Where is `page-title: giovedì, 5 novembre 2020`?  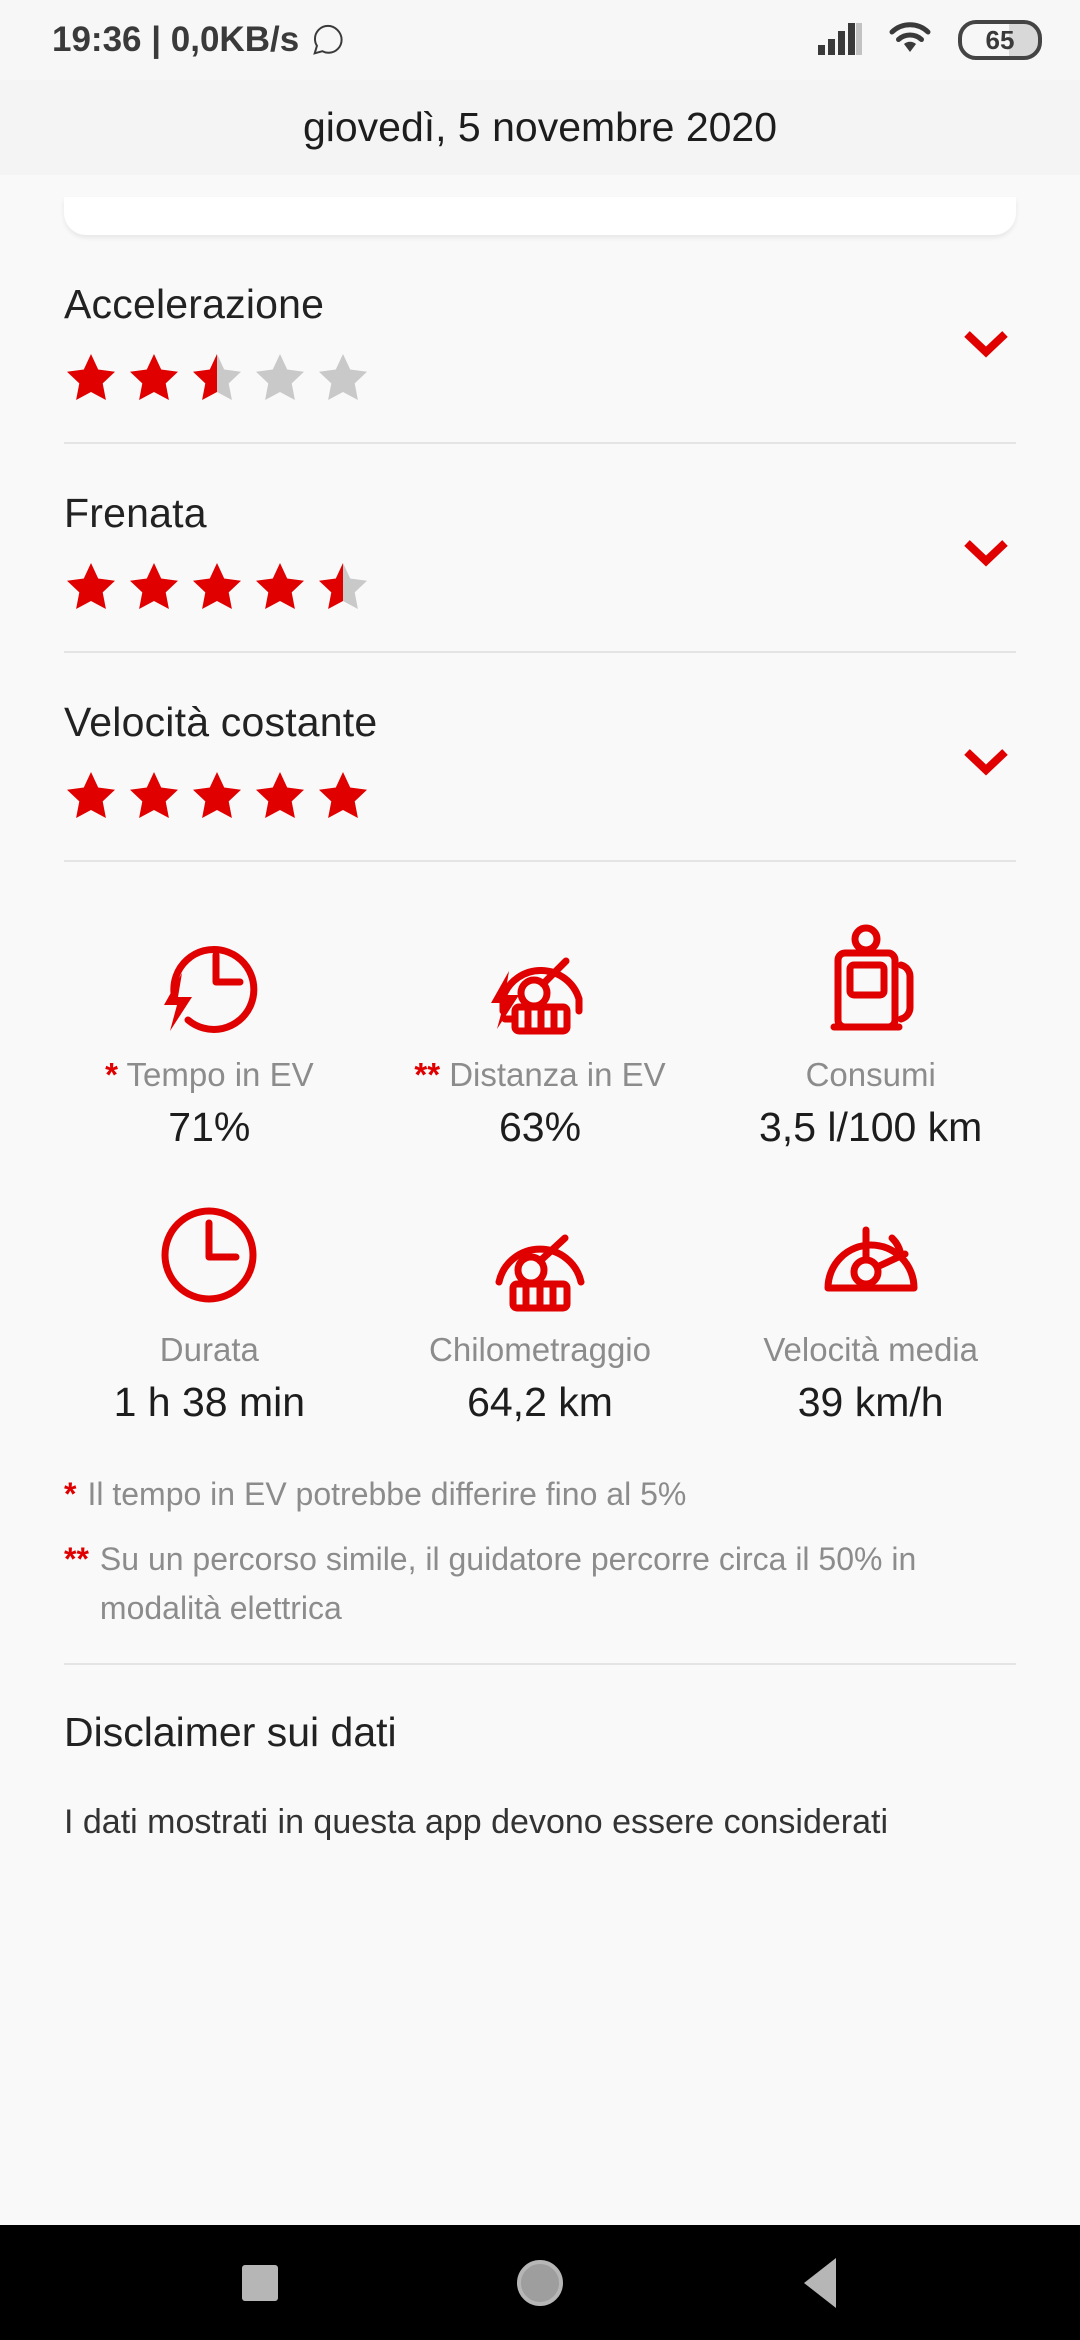
page-title: giovedì, 5 novembre 2020 is located at coordinates (540, 127).